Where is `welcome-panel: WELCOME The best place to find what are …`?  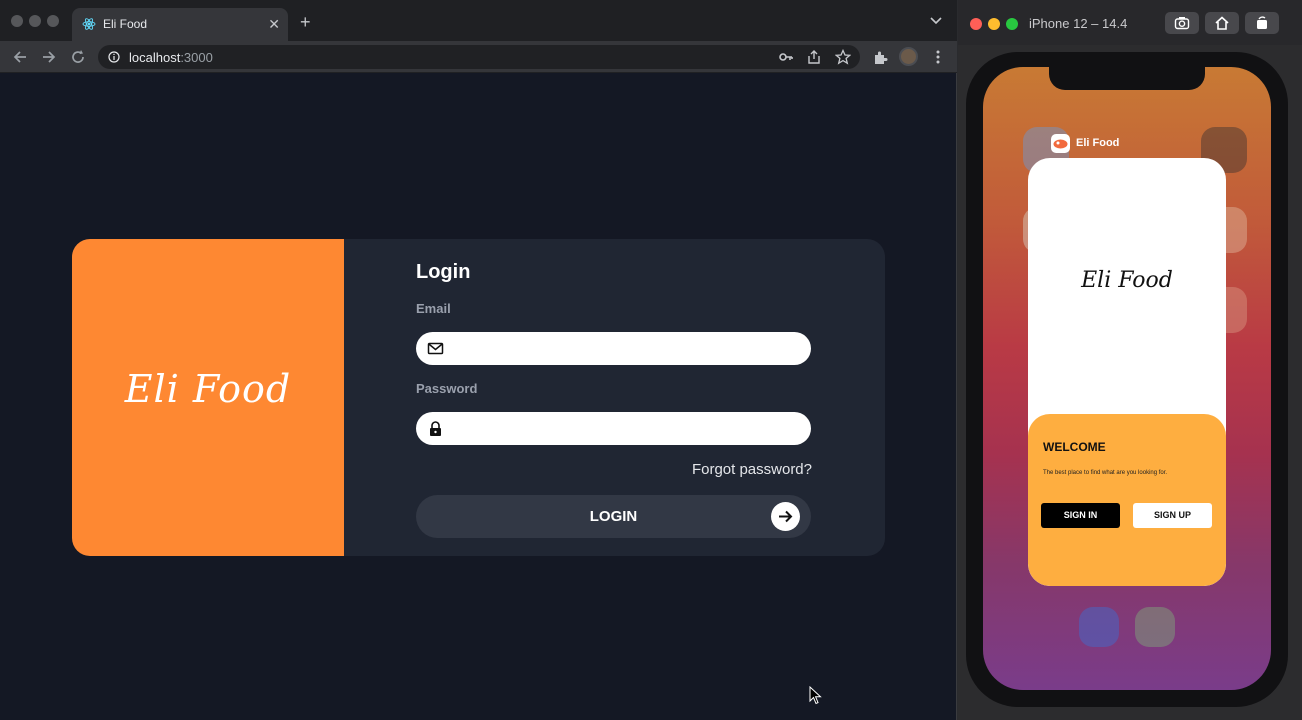 welcome-panel: WELCOME The best place to find what are … is located at coordinates (1127, 500).